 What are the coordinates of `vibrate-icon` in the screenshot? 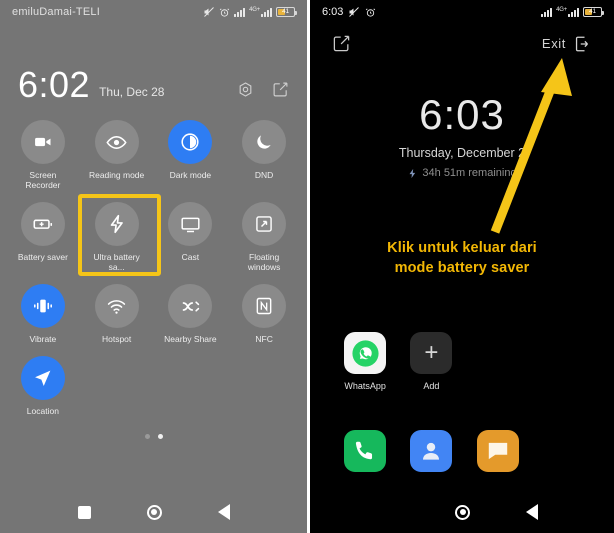 It's located at (43, 306).